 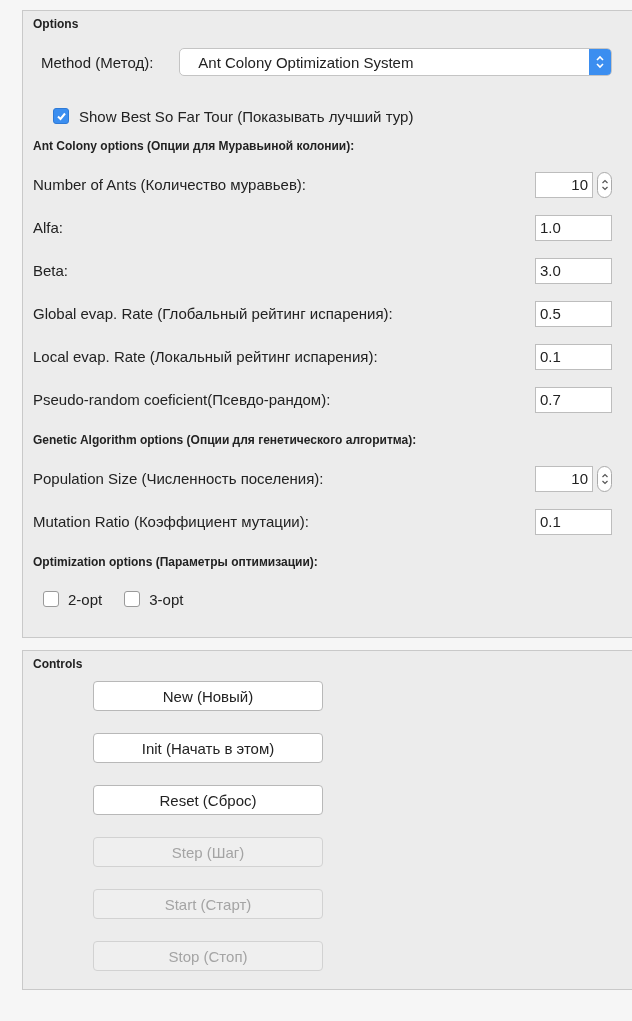 What do you see at coordinates (213, 313) in the screenshot?
I see `field-label: Global evap. Rate (Глобальный рейтинг испарения):` at bounding box center [213, 313].